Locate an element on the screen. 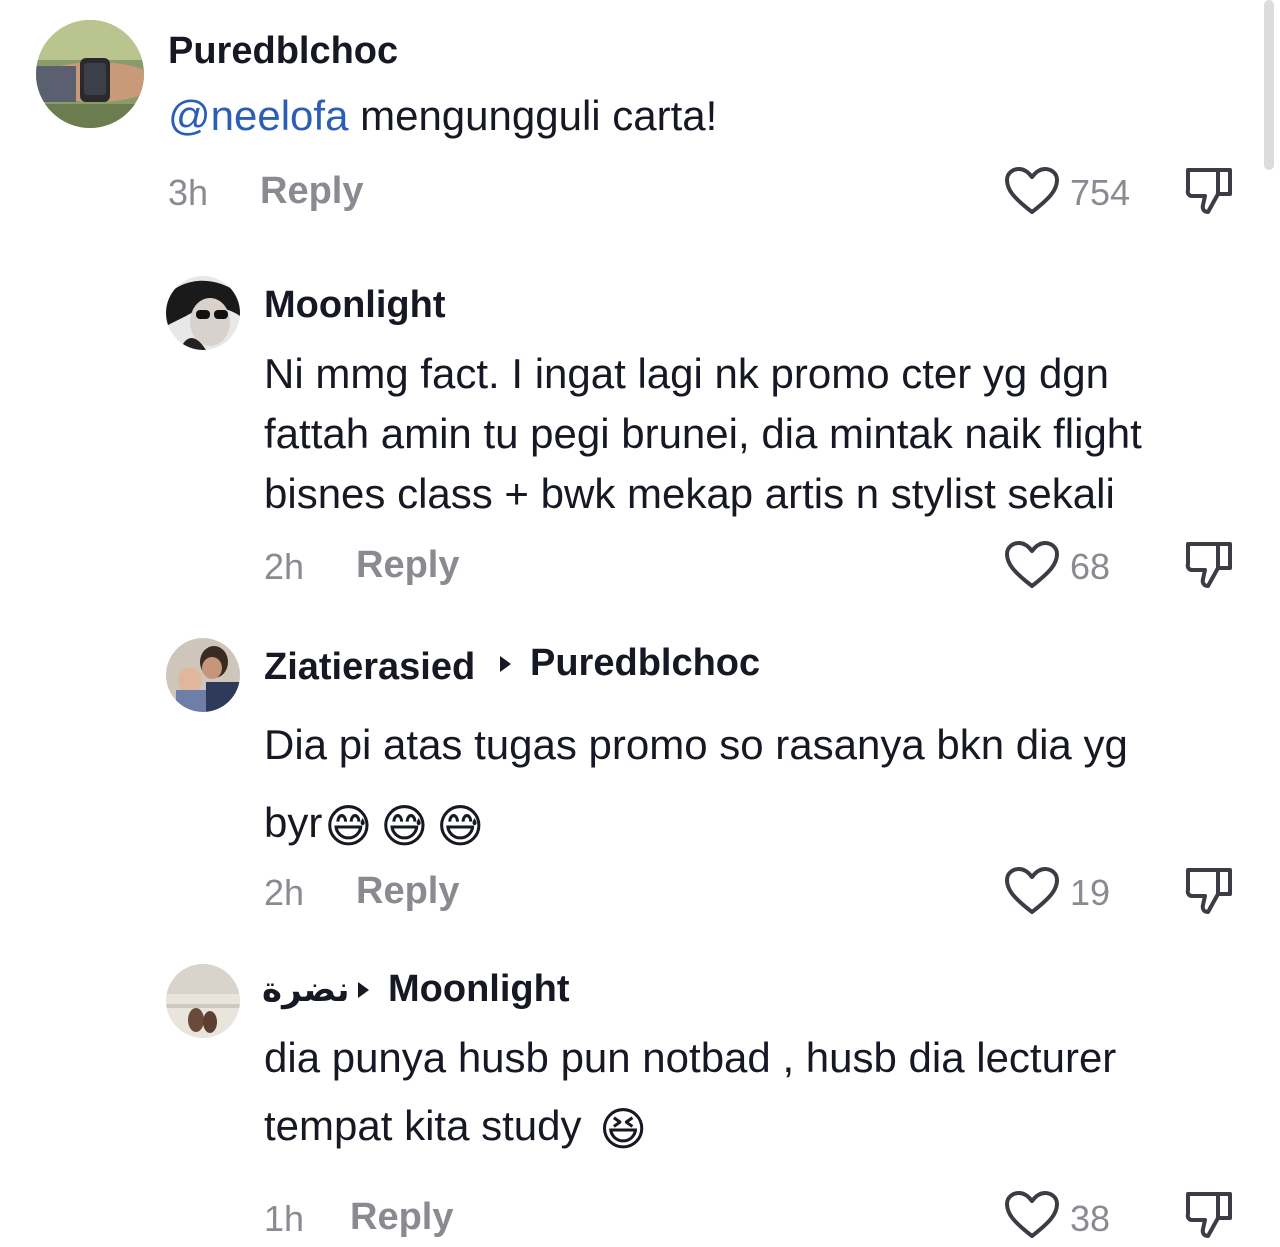 The height and width of the screenshot is (1247, 1280). laughing-emoji: 😆 is located at coordinates (623, 1128).